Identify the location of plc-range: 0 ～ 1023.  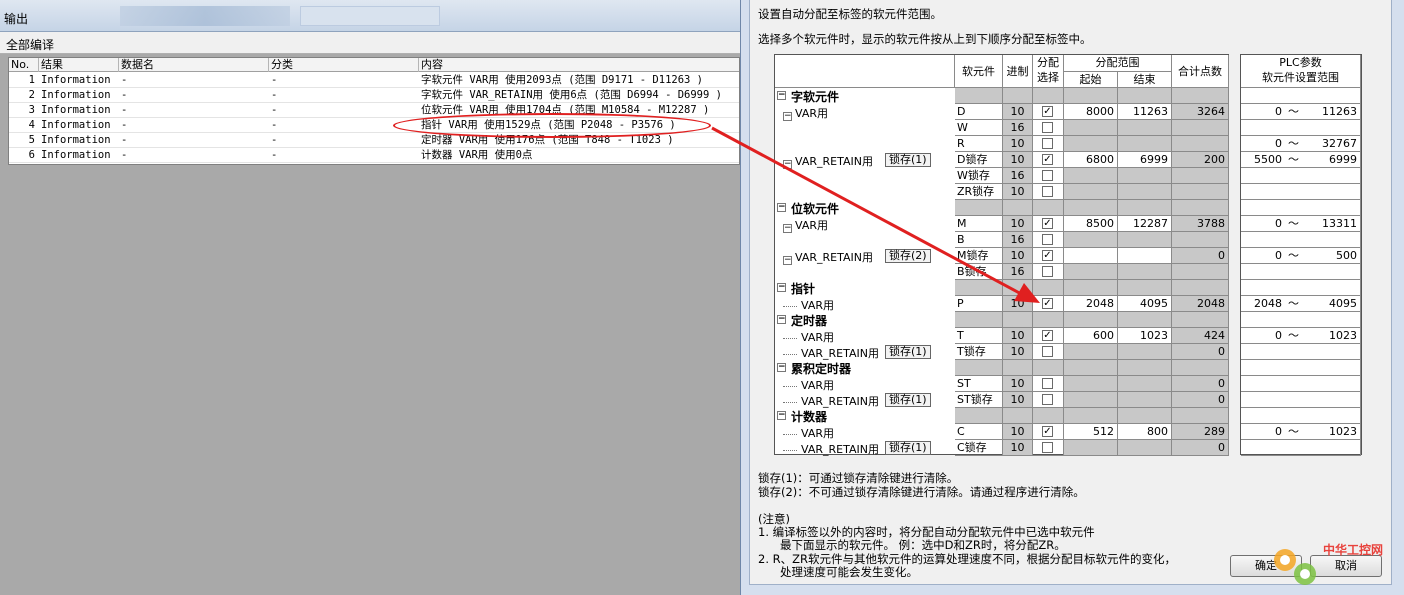
(1301, 432).